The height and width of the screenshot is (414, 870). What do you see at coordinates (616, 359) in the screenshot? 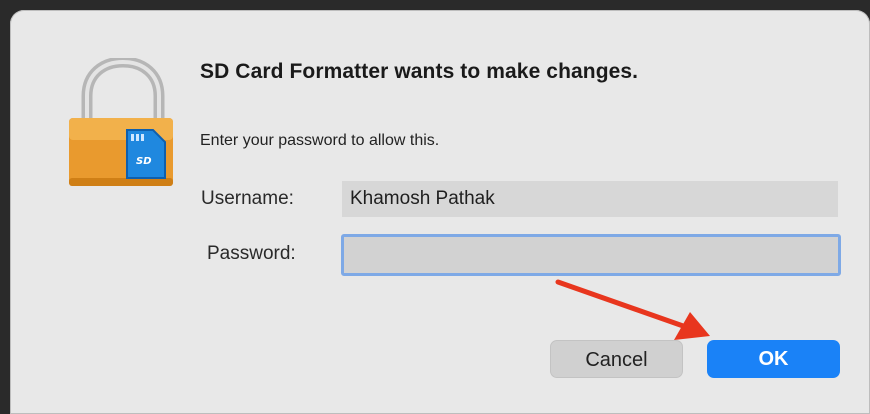
I see `cancel-button: Cancel` at bounding box center [616, 359].